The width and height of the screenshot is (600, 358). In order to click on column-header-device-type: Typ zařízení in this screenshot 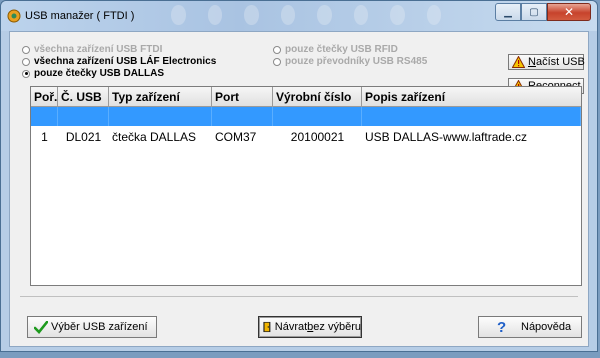, I will do `click(160, 97)`.